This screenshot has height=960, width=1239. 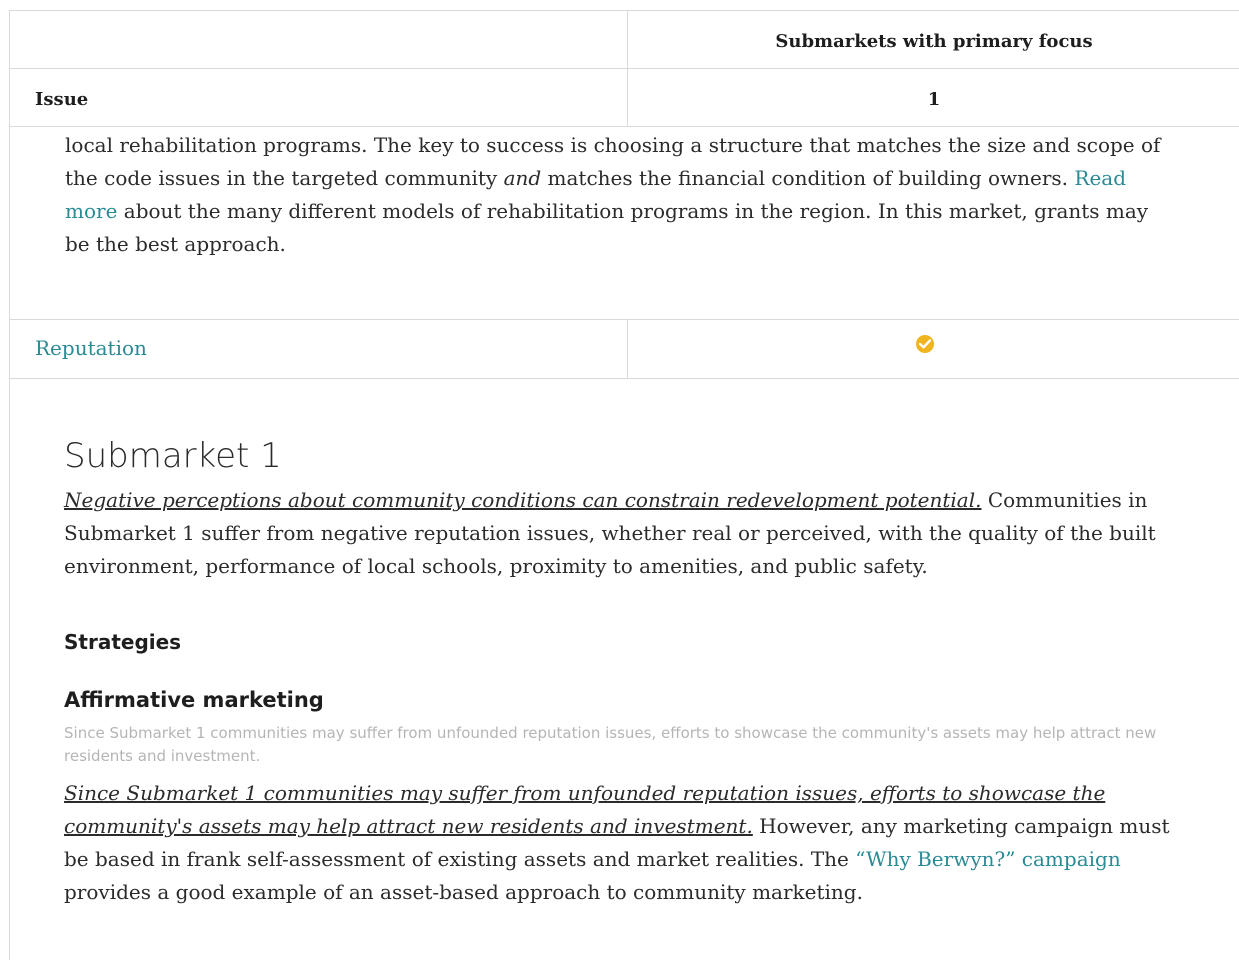 What do you see at coordinates (987, 859) in the screenshot?
I see `why-berwyn-link: “Why Berwyn?” campaign` at bounding box center [987, 859].